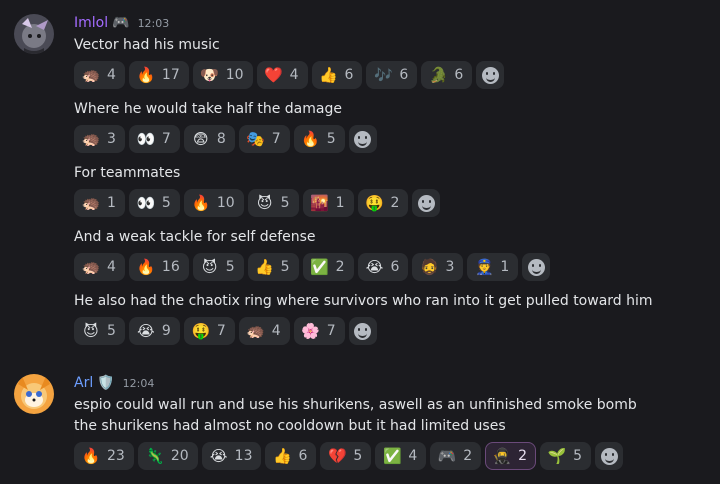 The width and height of the screenshot is (720, 484). Describe the element at coordinates (319, 331) in the screenshot. I see `reaction-pill: 🌸 7` at that location.